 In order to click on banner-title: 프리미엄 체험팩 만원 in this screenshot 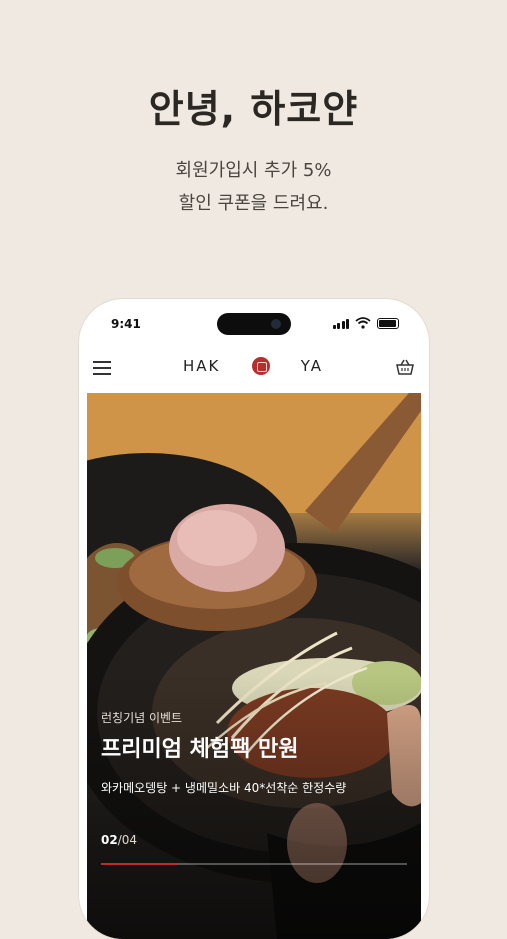, I will do `click(200, 749)`.